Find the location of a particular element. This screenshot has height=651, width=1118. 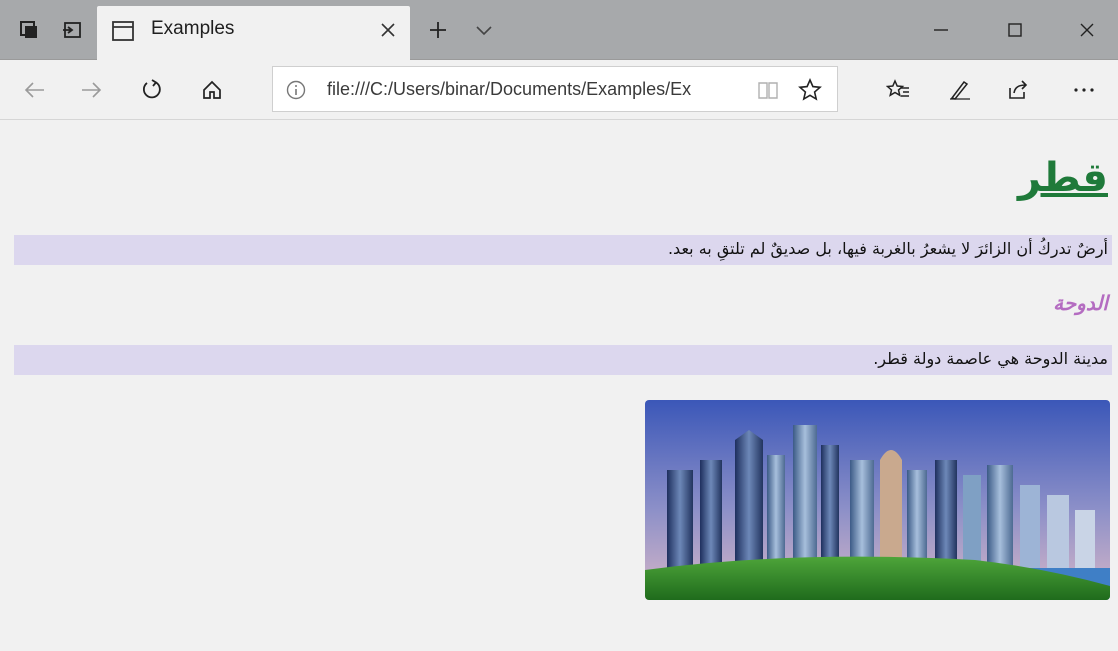

share-icon is located at coordinates (1018, 89).